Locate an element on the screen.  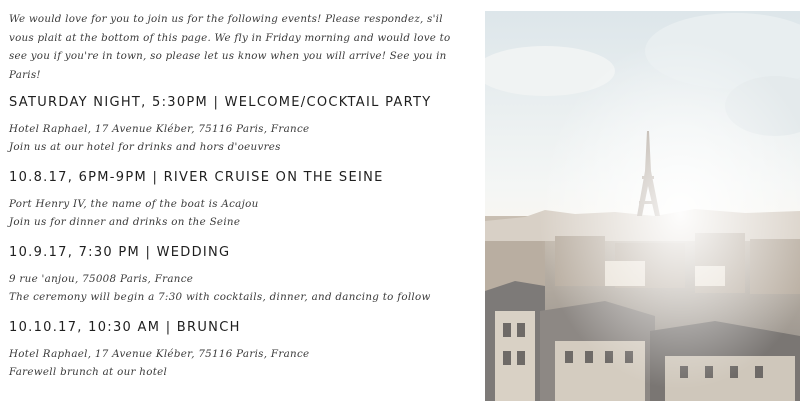
event-heading: 10.9.17, 7:30 PM | WEDDING is located at coordinates (120, 252).